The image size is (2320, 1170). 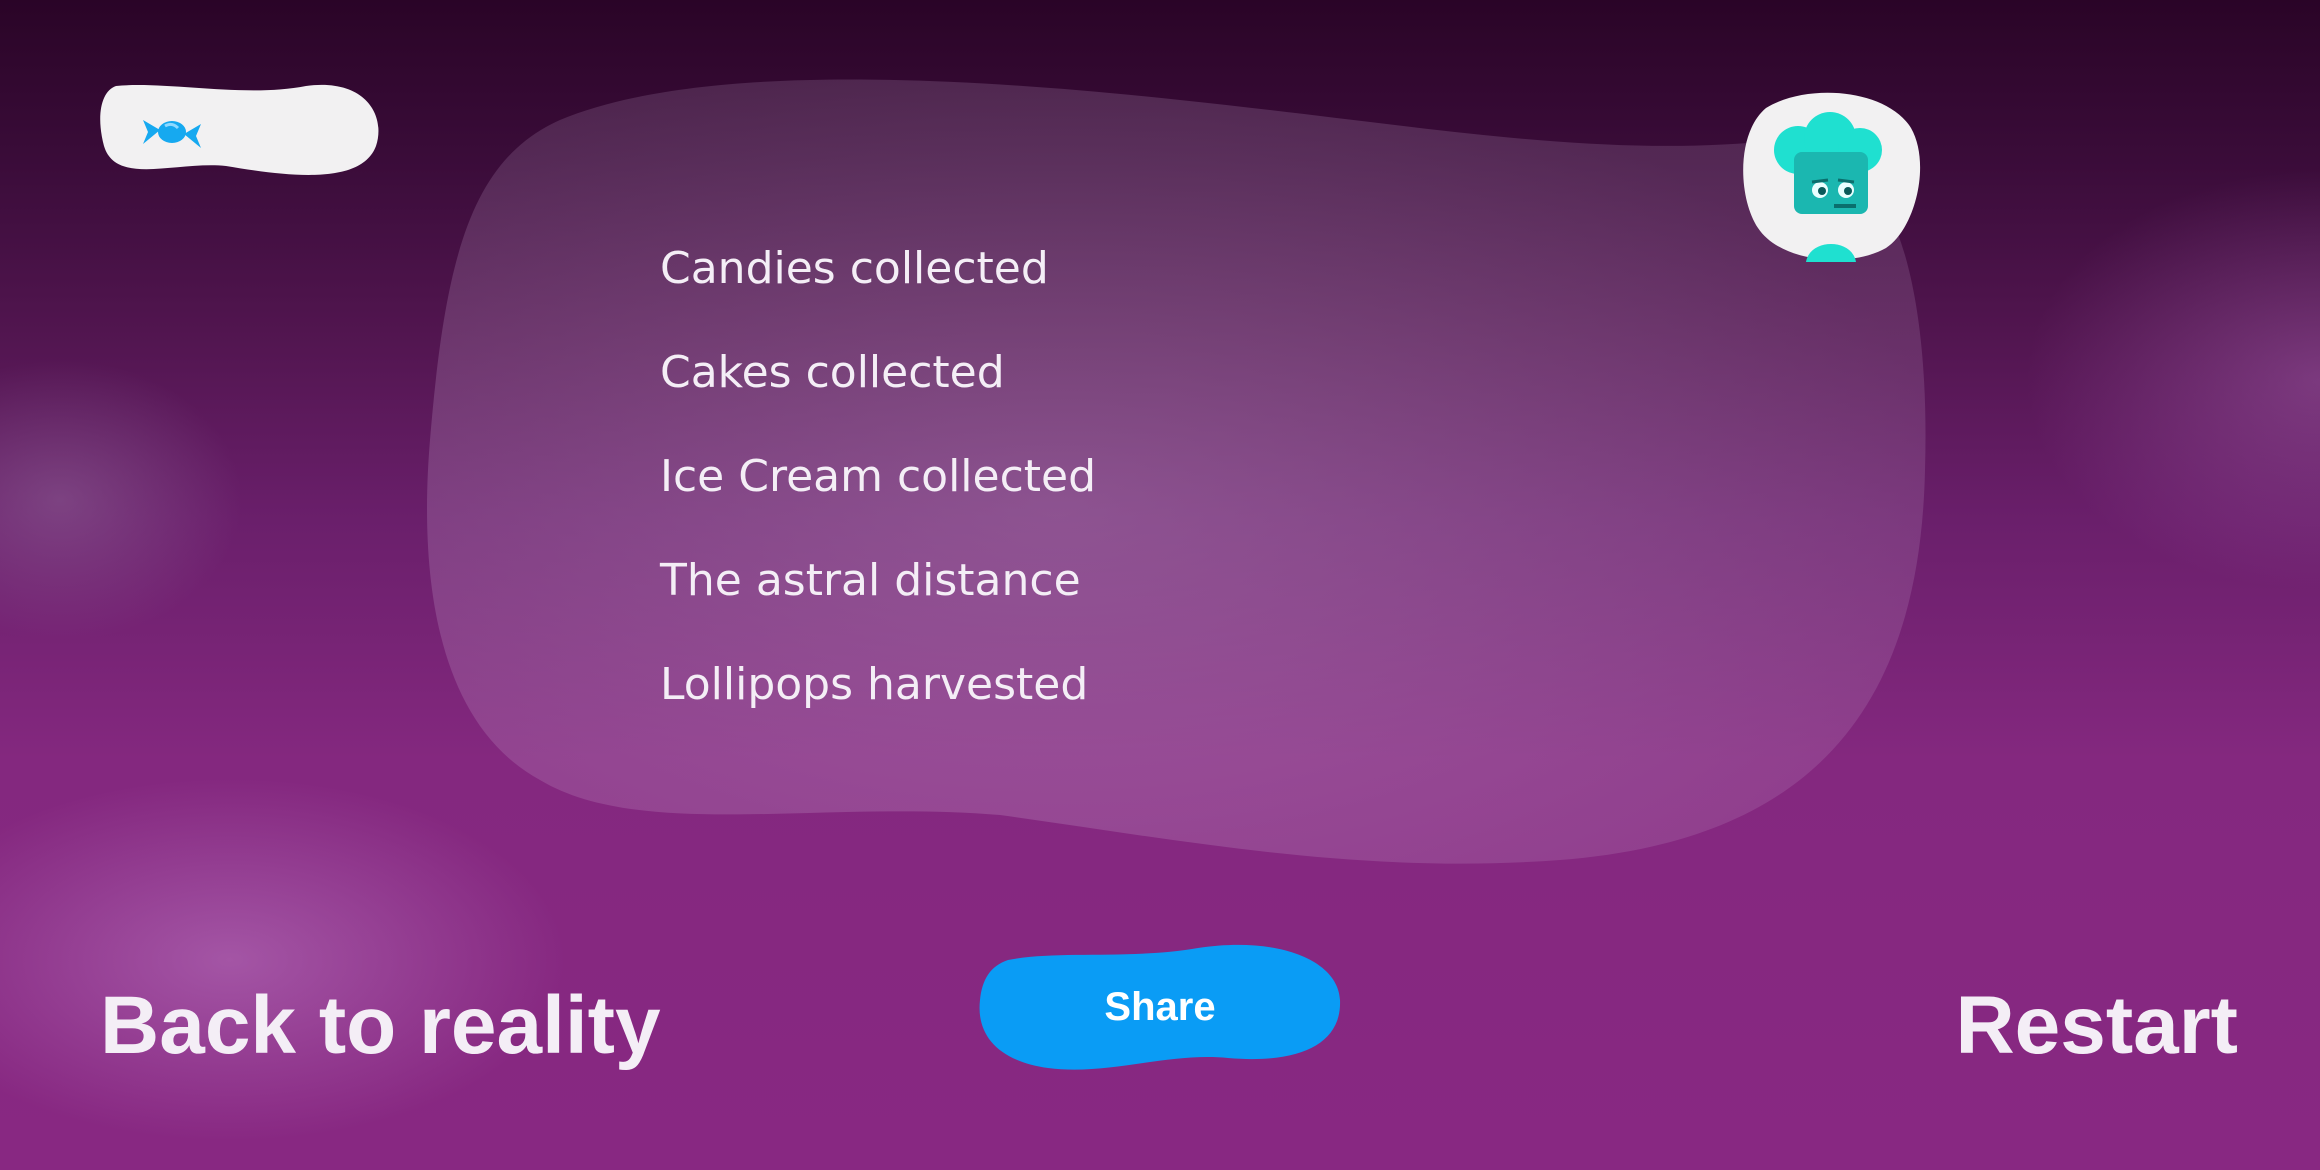 What do you see at coordinates (870, 580) in the screenshot?
I see `stat-astral-distance: The astral distance` at bounding box center [870, 580].